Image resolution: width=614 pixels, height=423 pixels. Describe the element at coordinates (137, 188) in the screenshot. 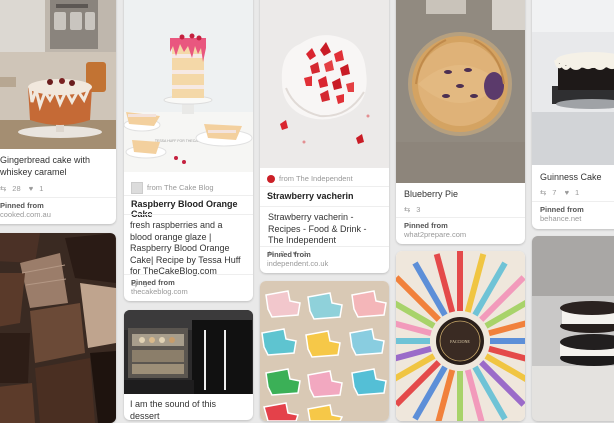

I see `board-avatar-icon` at that location.